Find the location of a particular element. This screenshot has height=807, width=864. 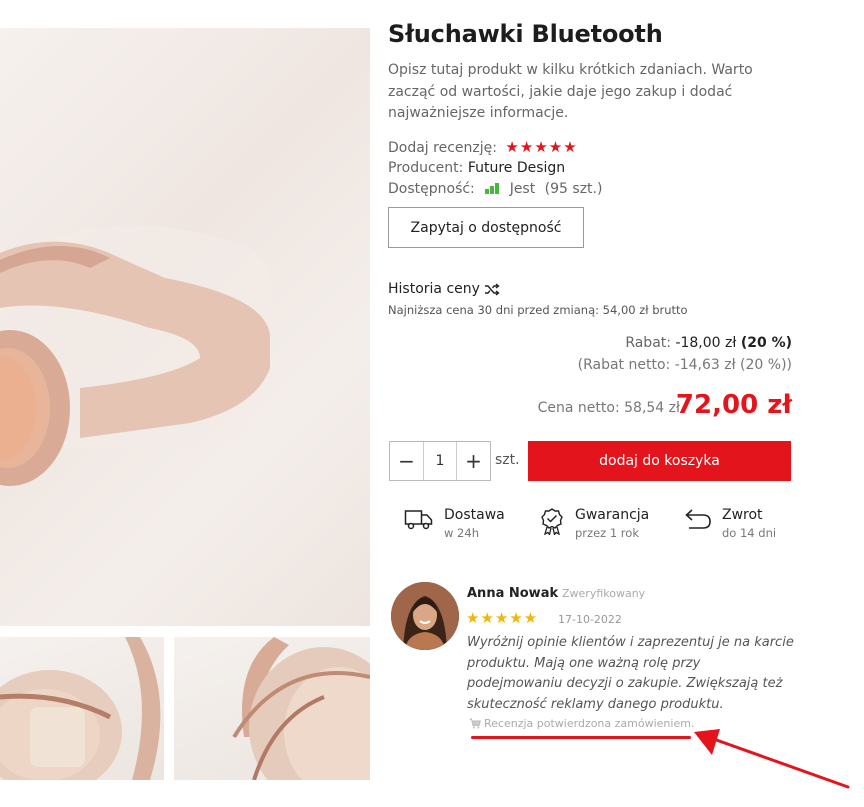

producer-row: Producent: Future Design is located at coordinates (476, 168).